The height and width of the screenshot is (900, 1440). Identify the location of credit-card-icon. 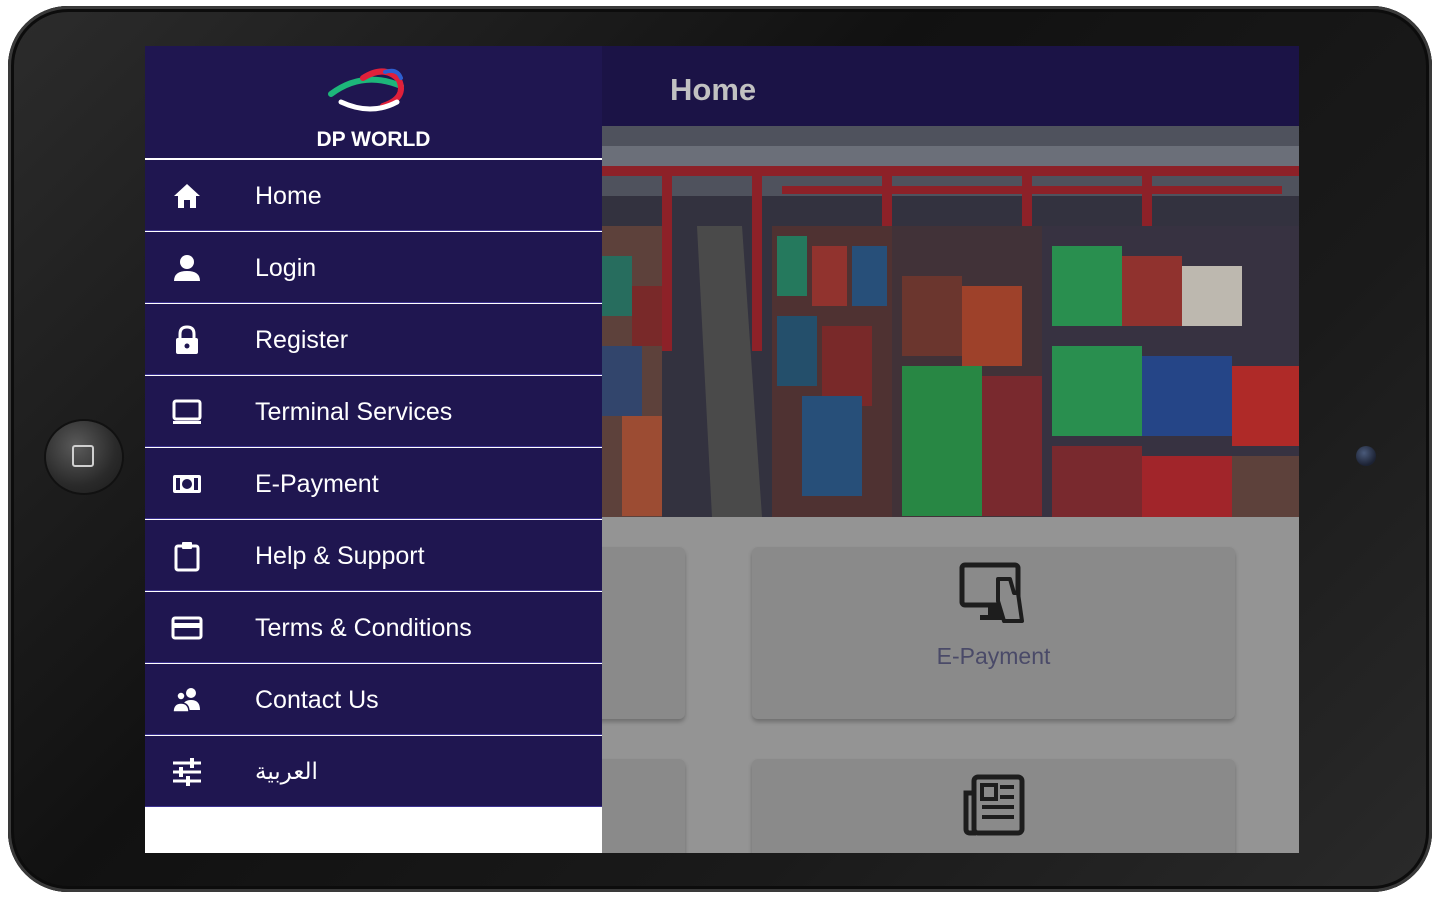
(187, 628).